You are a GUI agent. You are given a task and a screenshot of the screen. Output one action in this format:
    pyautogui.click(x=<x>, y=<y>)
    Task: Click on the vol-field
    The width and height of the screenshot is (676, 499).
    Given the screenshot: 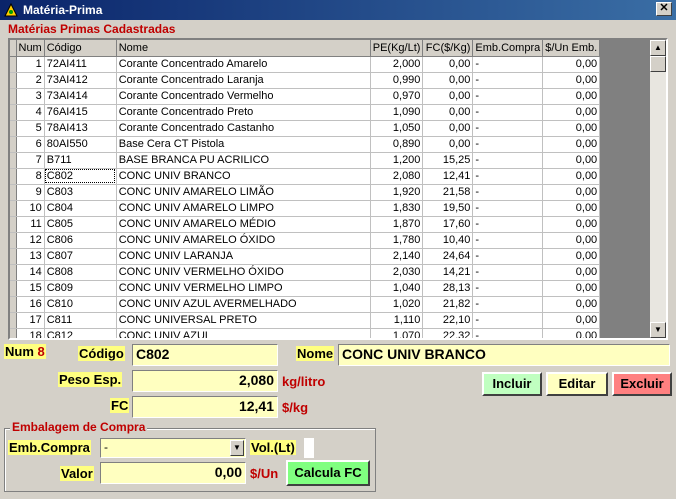 What is the action you would take?
    pyautogui.click(x=309, y=448)
    